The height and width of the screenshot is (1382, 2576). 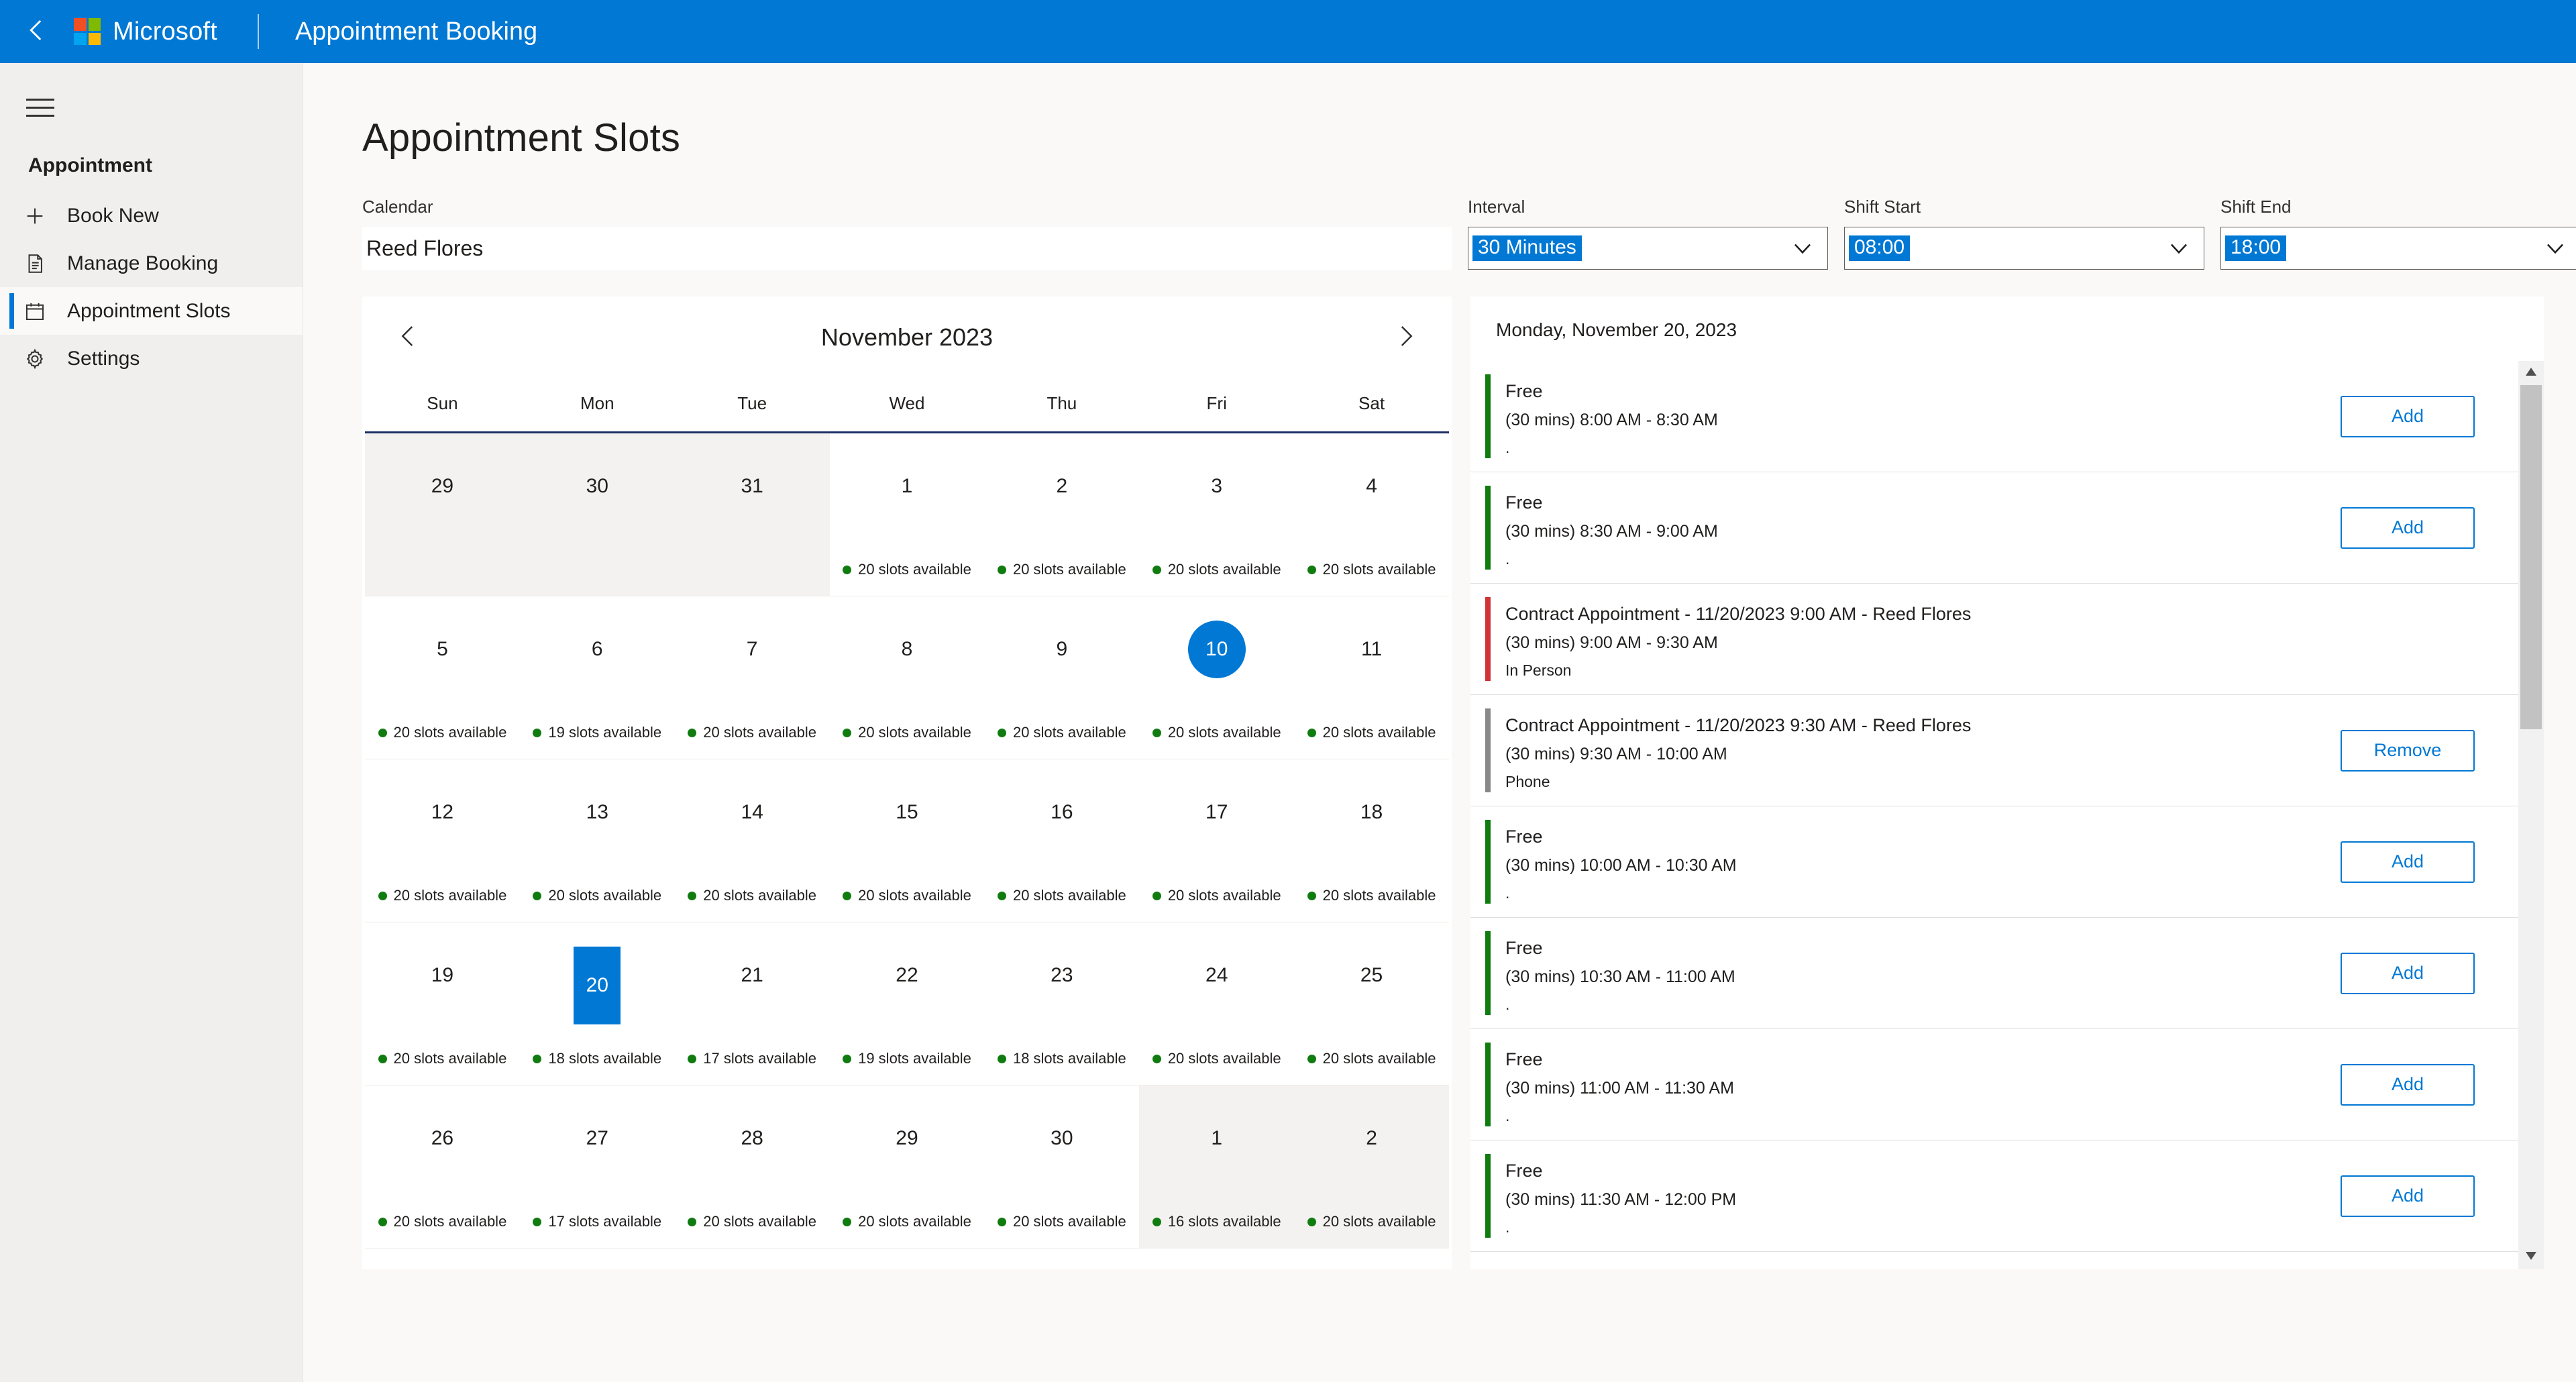 I want to click on calendar-day-cell: 1 20 slots available, so click(x=907, y=514).